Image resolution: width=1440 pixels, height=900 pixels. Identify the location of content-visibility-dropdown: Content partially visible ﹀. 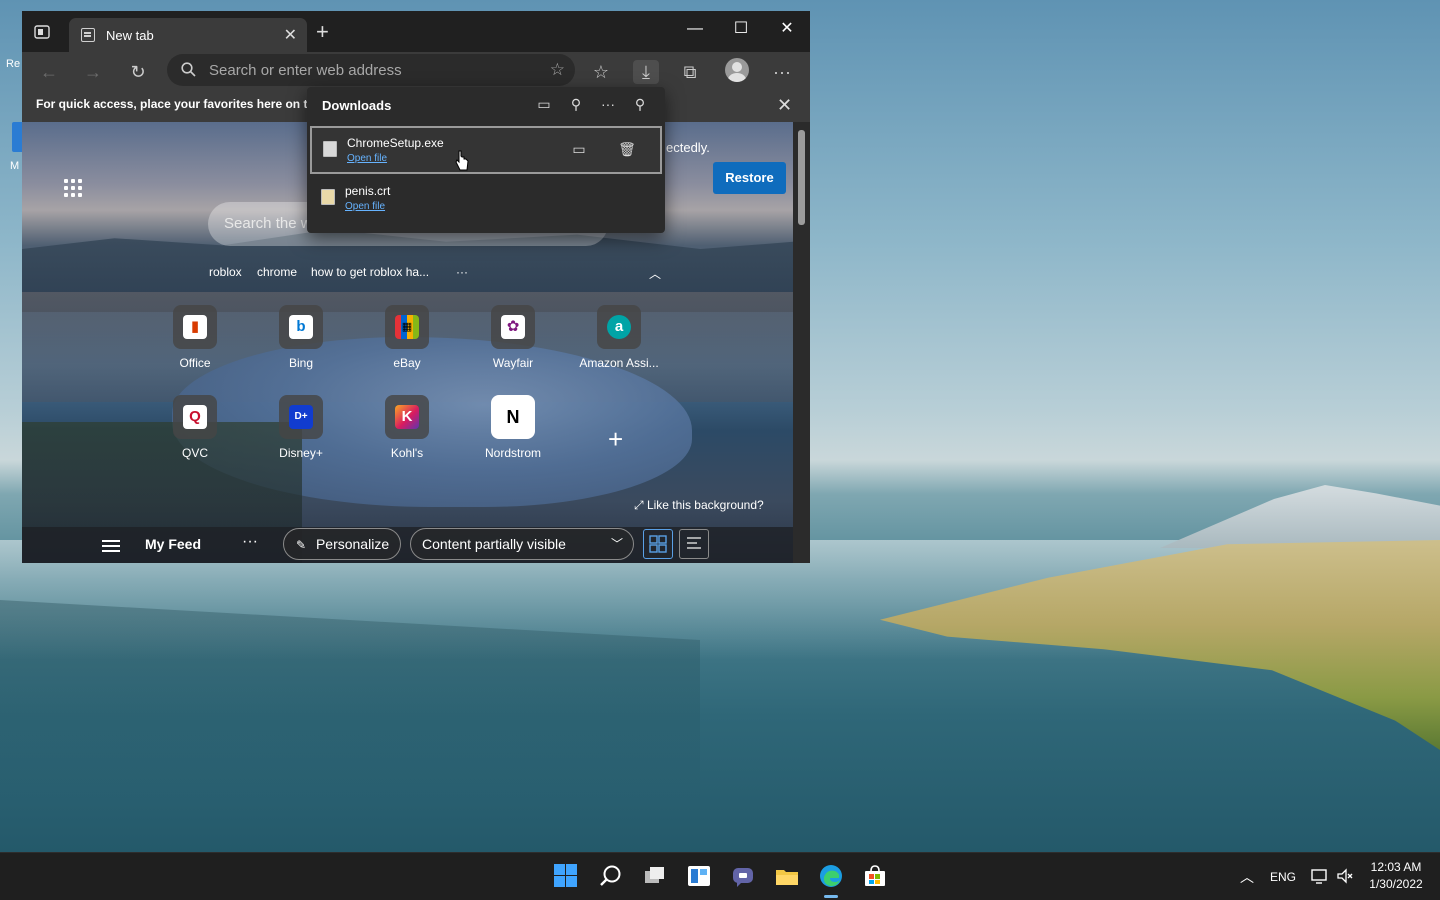
(522, 544).